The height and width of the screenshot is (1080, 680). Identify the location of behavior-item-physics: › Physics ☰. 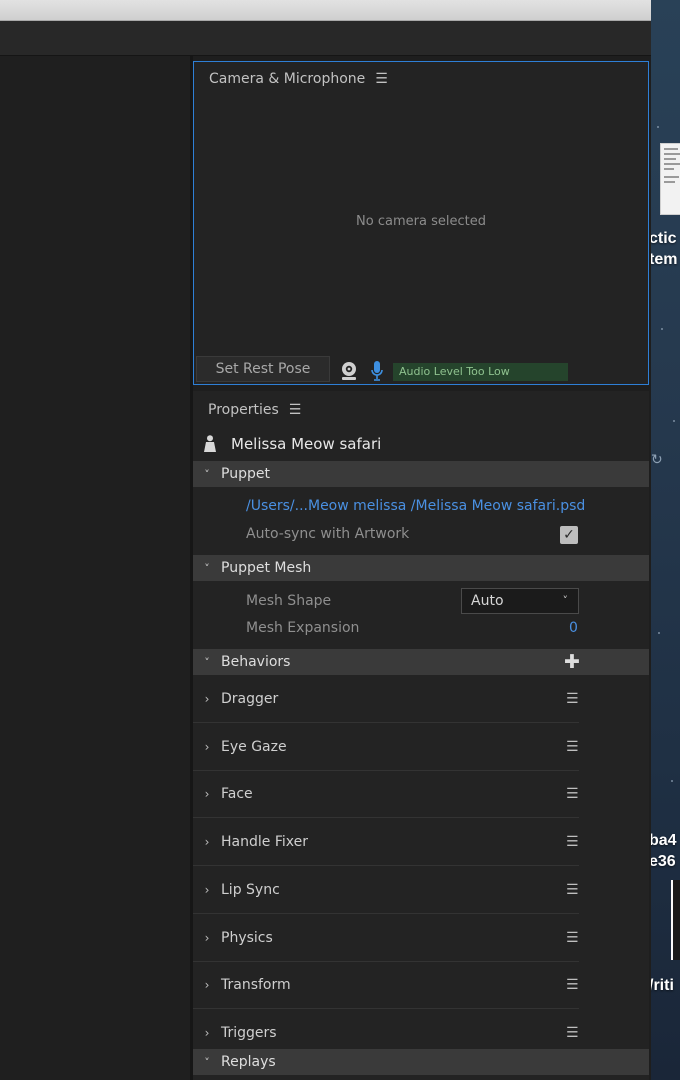
(386, 938).